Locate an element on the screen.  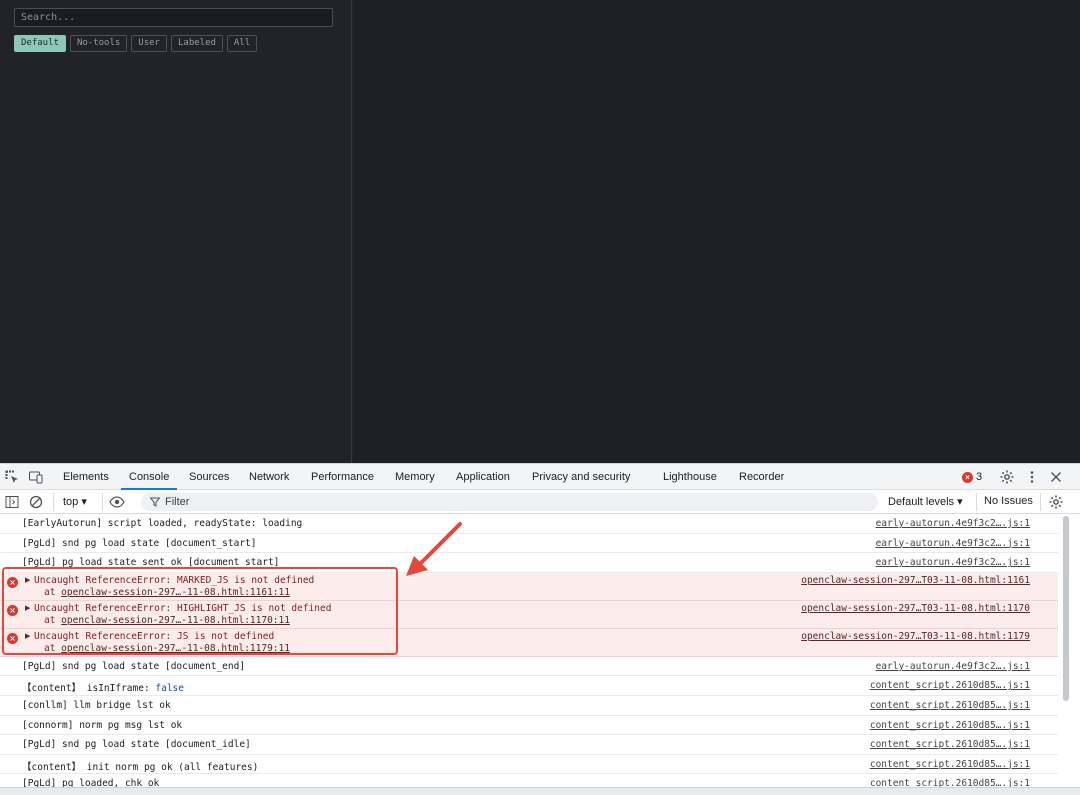
filter-labeled-button: Labeled is located at coordinates (196, 43).